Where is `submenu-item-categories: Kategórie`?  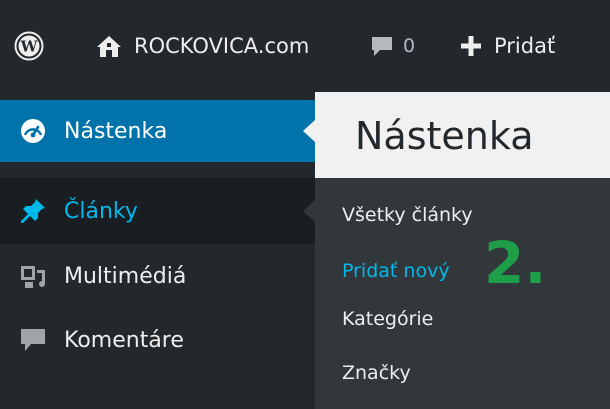 submenu-item-categories: Kategórie is located at coordinates (387, 319).